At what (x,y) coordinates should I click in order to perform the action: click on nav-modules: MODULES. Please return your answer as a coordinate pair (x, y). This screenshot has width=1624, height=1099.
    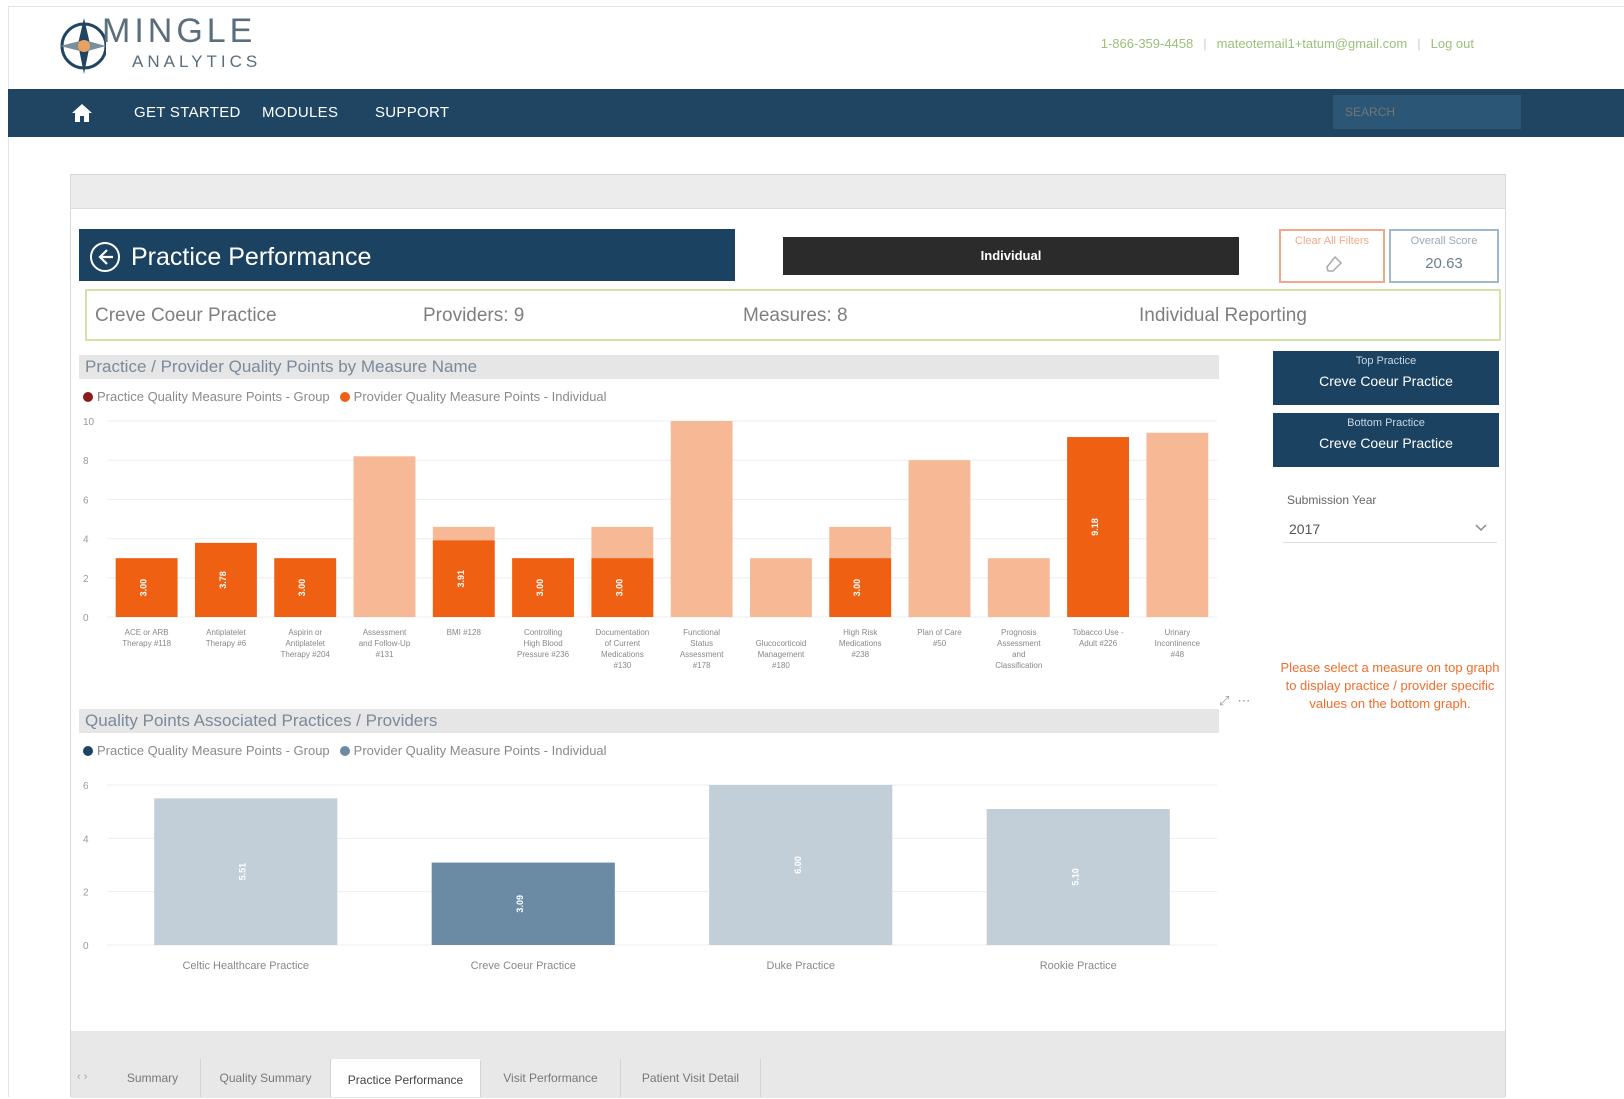
    Looking at the image, I should click on (300, 112).